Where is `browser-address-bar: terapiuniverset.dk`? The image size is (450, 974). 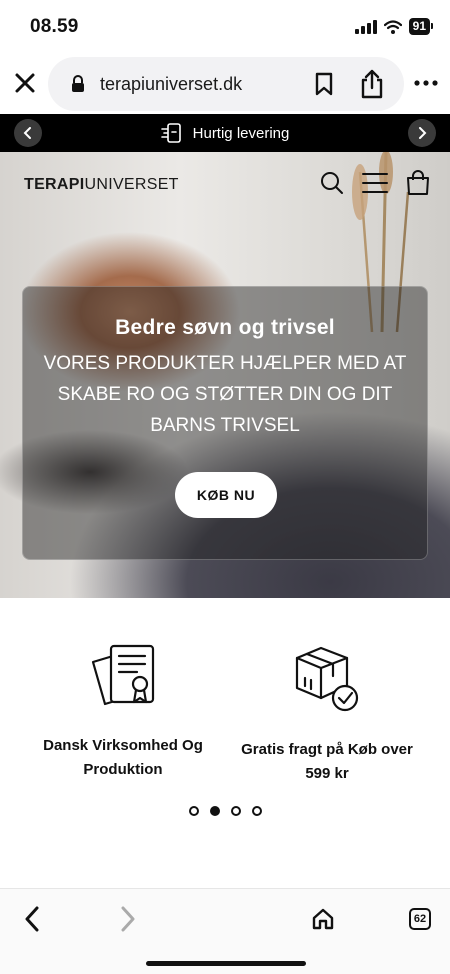
browser-address-bar: terapiuniverset.dk is located at coordinates (225, 84).